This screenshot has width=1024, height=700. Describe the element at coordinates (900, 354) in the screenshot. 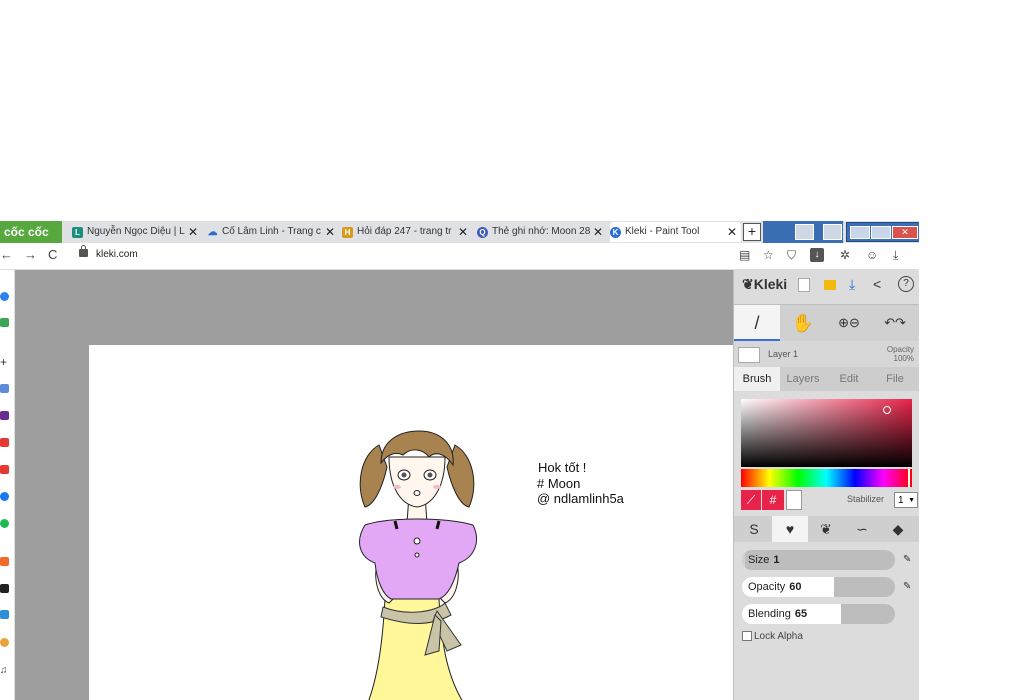

I see `layer-opacity: Opacity 100%` at that location.